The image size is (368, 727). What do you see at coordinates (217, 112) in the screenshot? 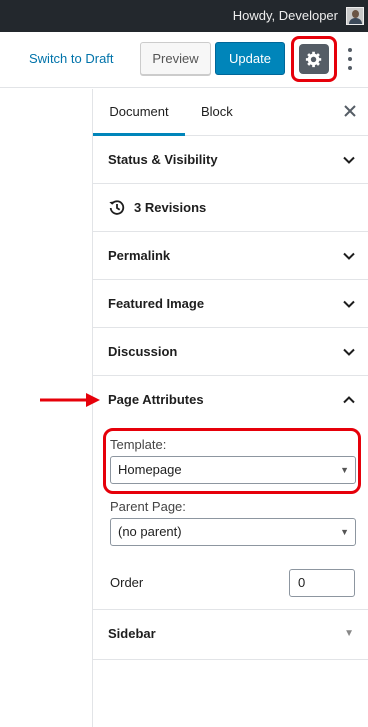
I see `tab-block: Block` at bounding box center [217, 112].